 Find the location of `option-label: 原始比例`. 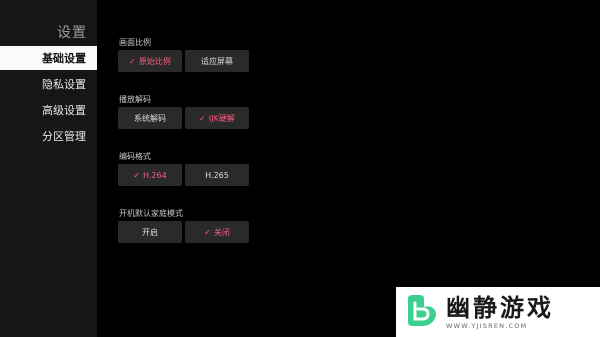

option-label: 原始比例 is located at coordinates (154, 61).